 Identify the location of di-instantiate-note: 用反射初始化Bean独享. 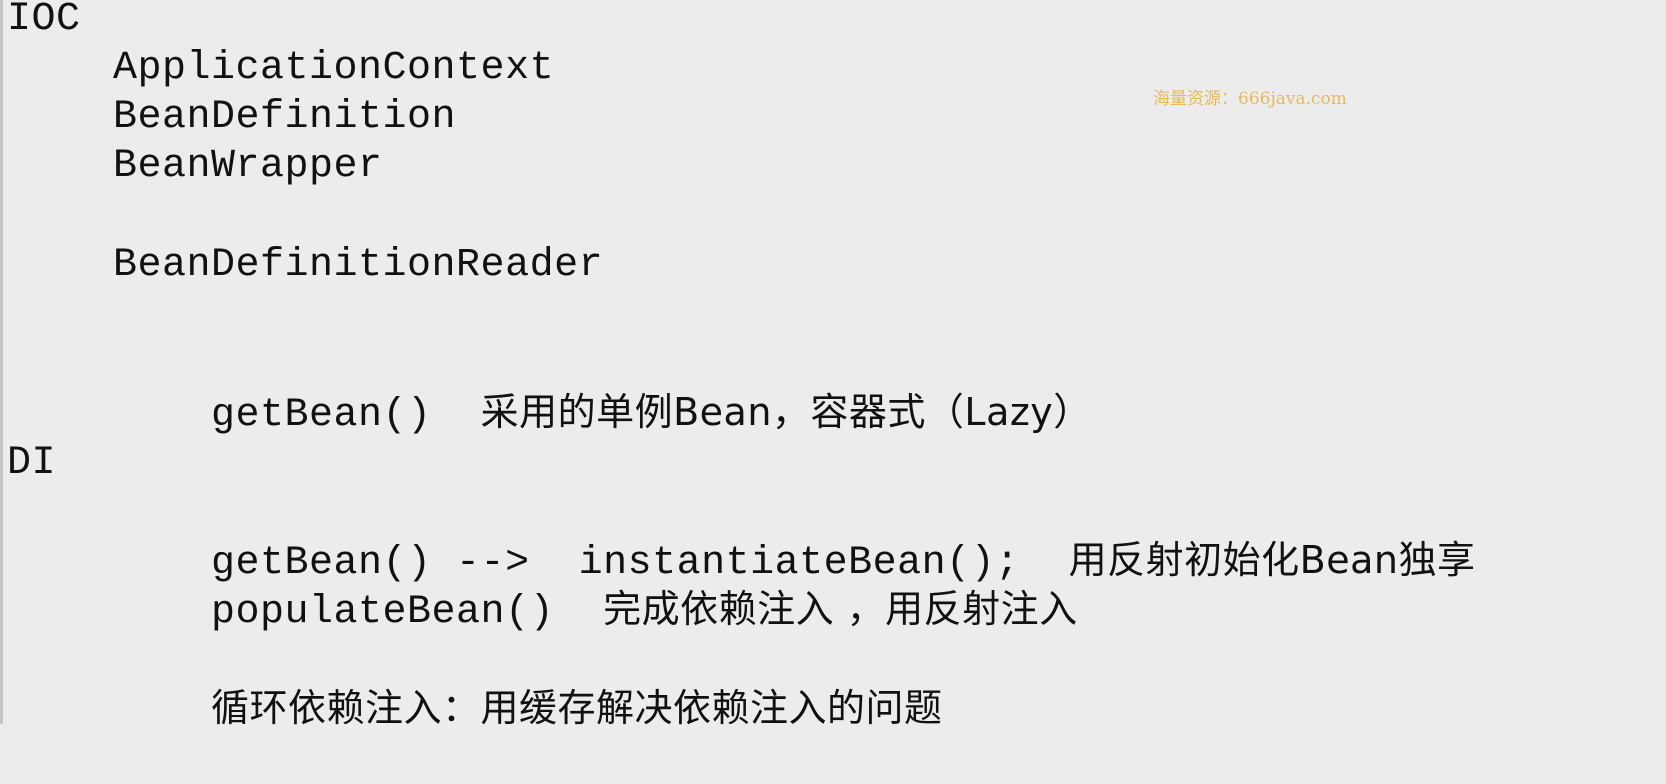
(1272, 560).